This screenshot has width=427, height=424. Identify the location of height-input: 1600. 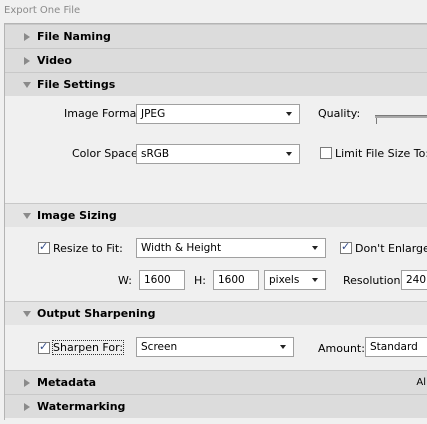
(236, 280).